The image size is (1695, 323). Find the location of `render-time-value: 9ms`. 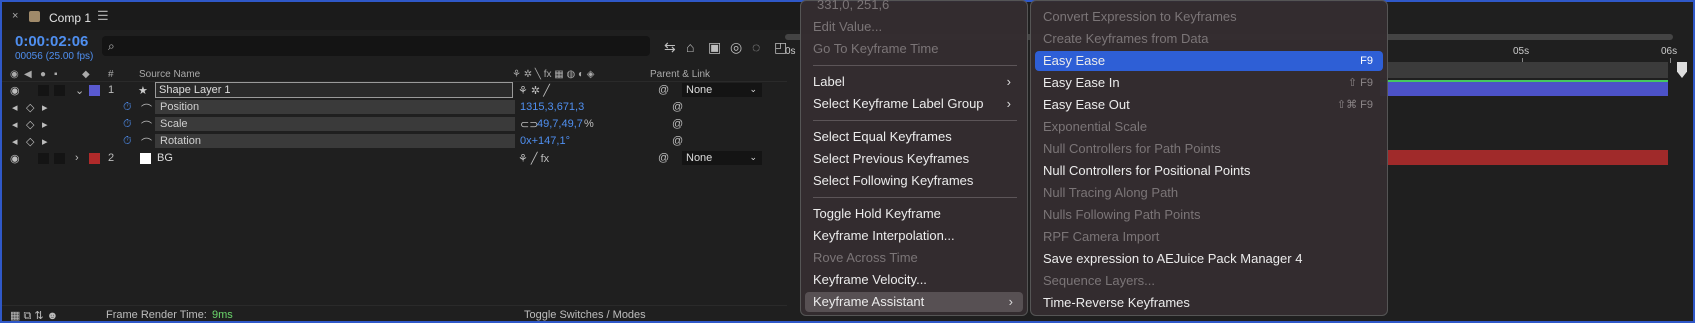

render-time-value: 9ms is located at coordinates (222, 315).